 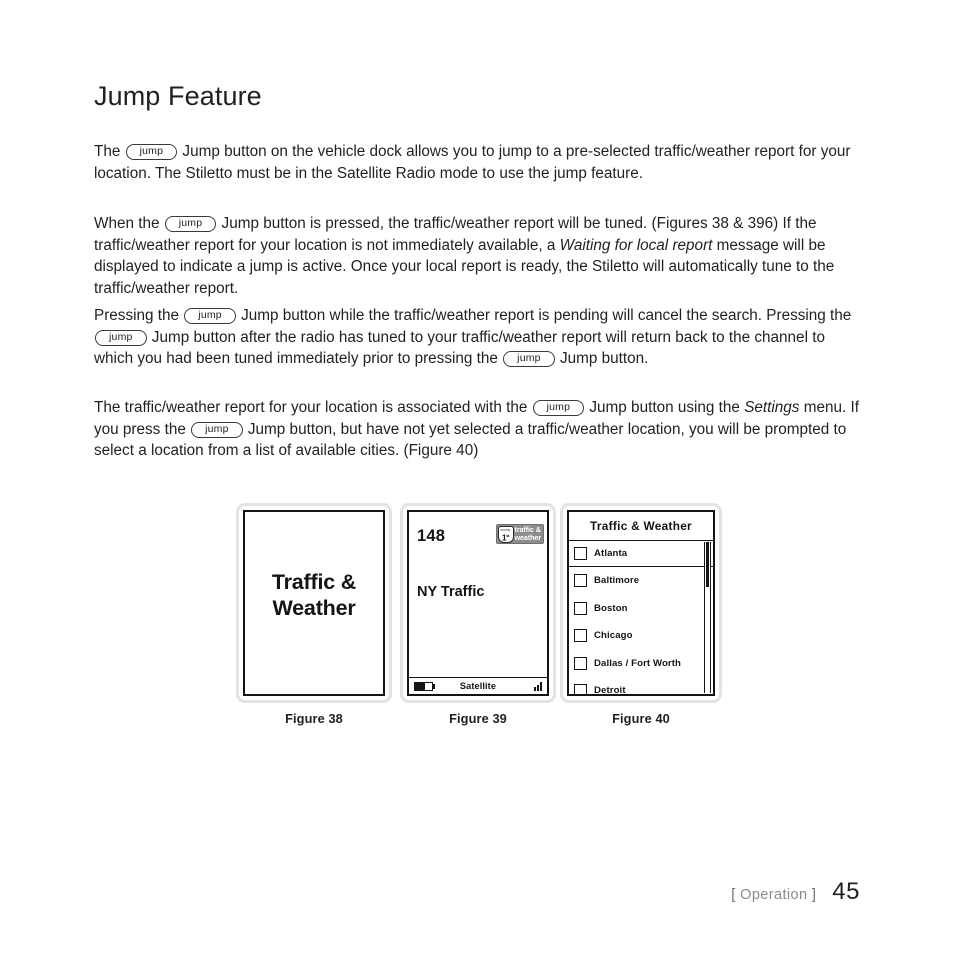 What do you see at coordinates (613, 636) in the screenshot?
I see `list-item-label: Chicago` at bounding box center [613, 636].